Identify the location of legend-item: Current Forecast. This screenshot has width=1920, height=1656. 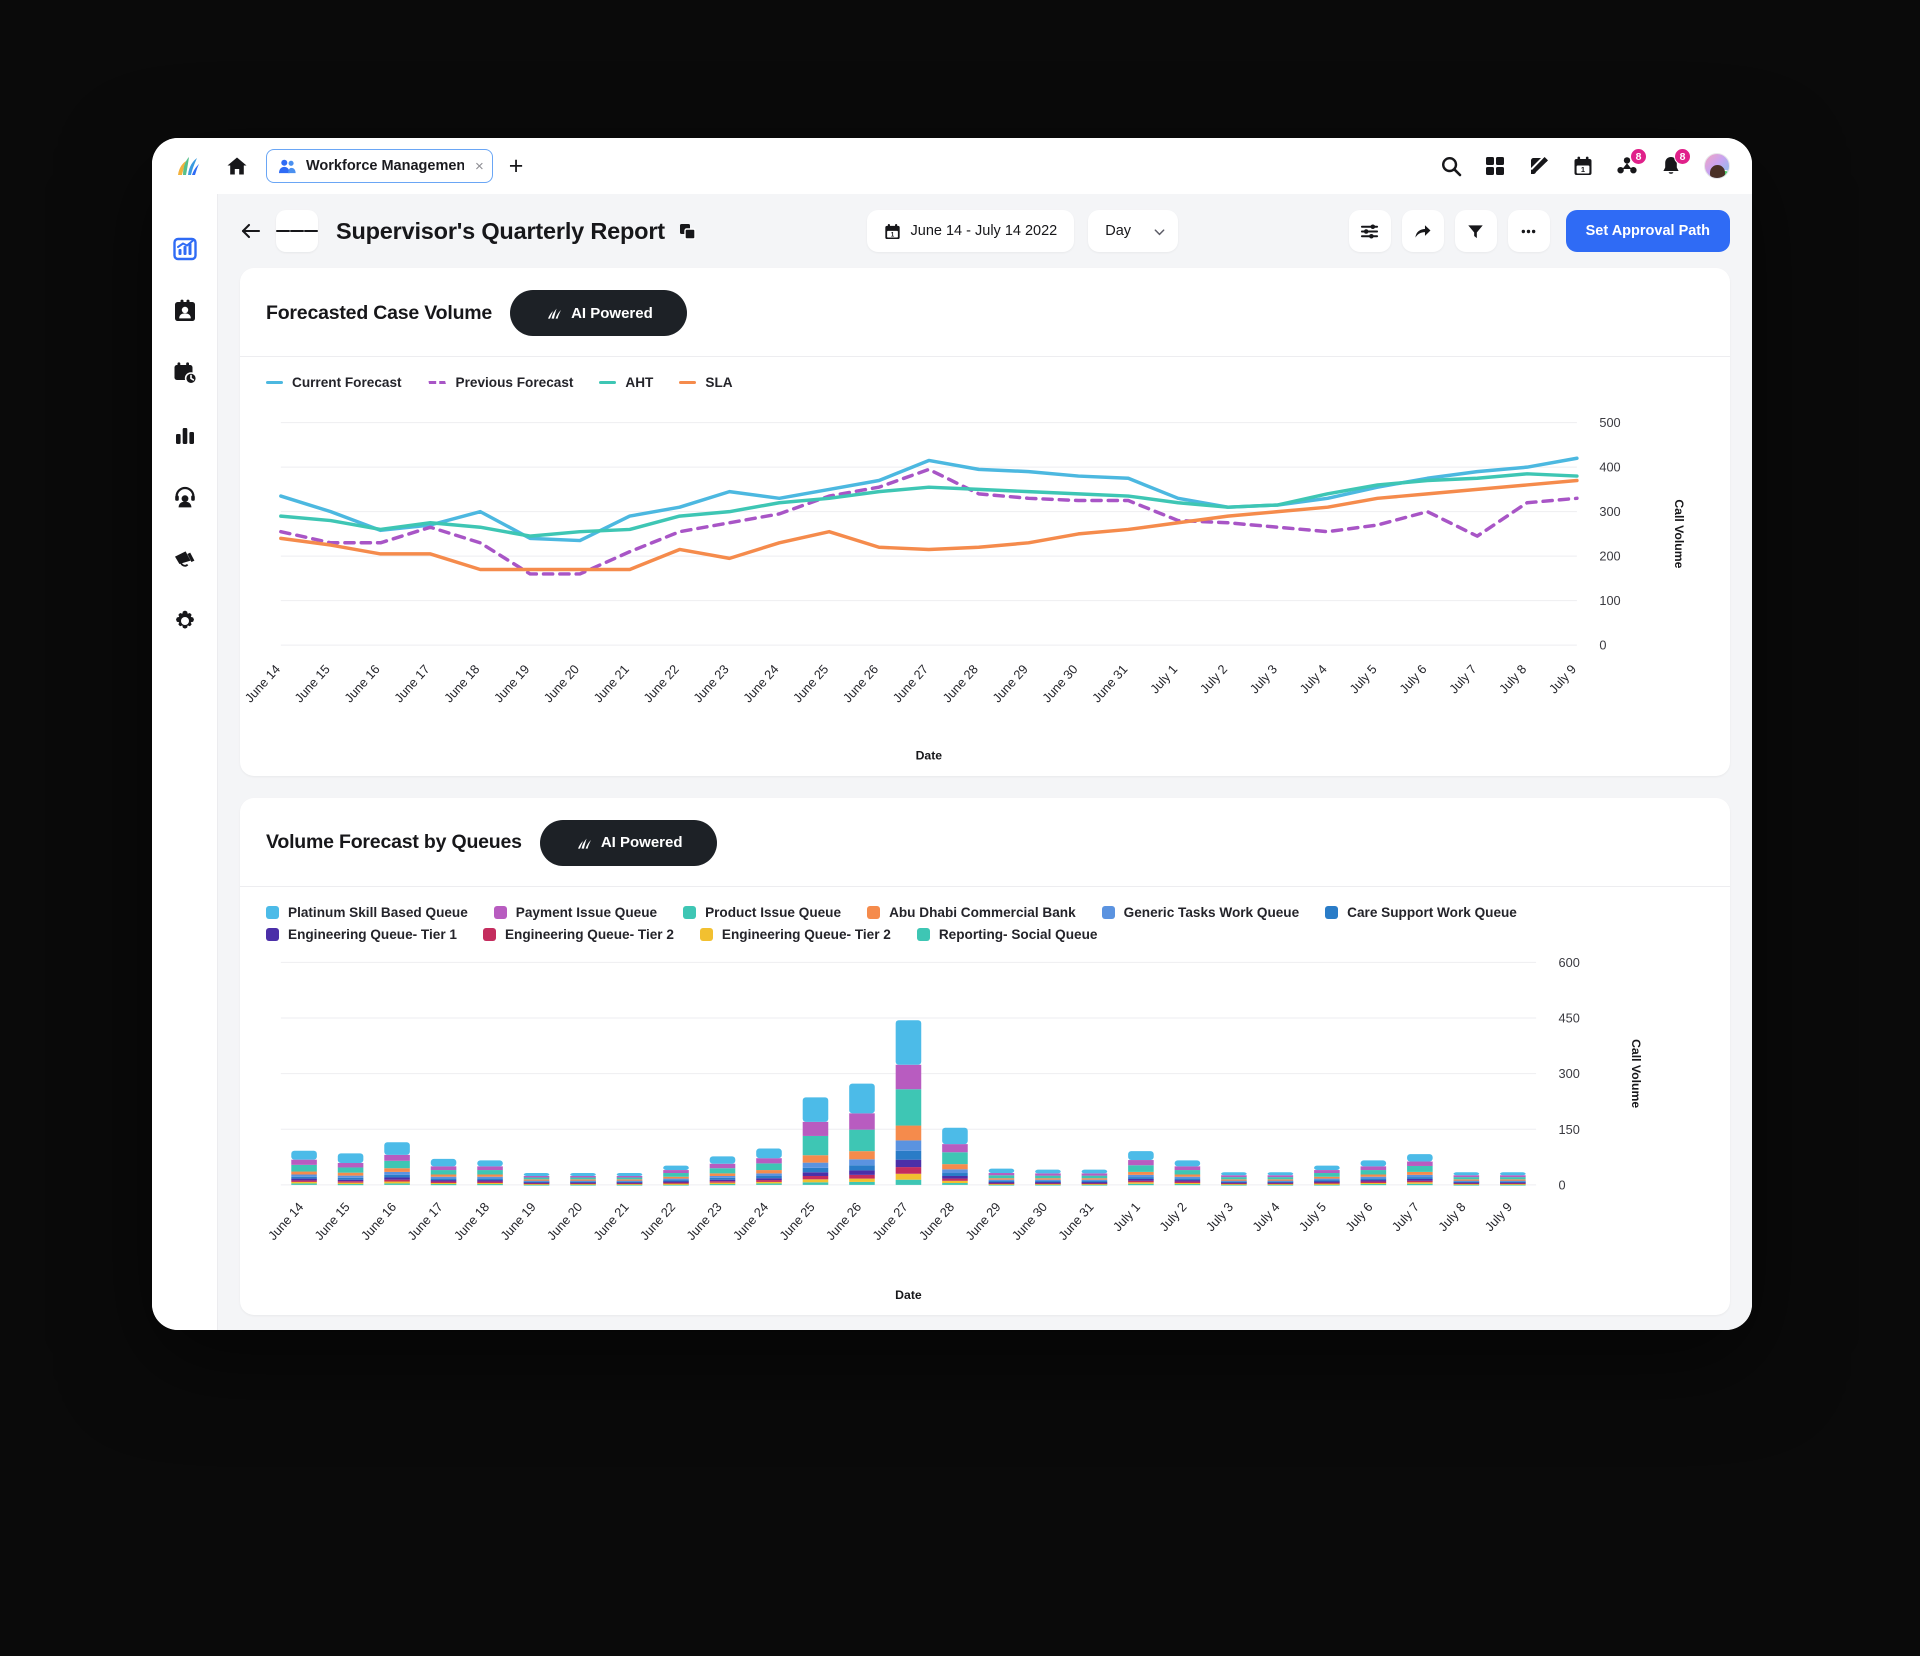
(334, 382).